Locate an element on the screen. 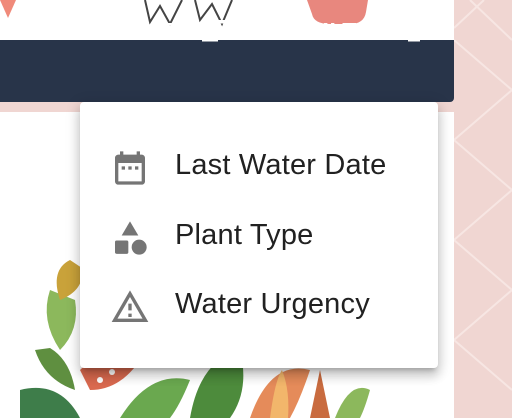  menu-item-label: Last Water Date is located at coordinates (281, 164).